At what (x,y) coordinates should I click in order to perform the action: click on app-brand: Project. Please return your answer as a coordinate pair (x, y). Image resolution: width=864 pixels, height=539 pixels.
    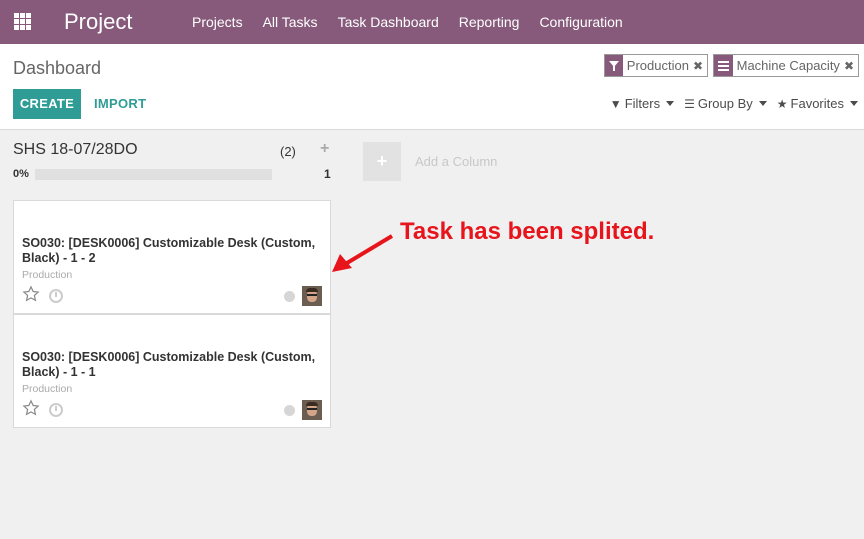
    Looking at the image, I should click on (98, 22).